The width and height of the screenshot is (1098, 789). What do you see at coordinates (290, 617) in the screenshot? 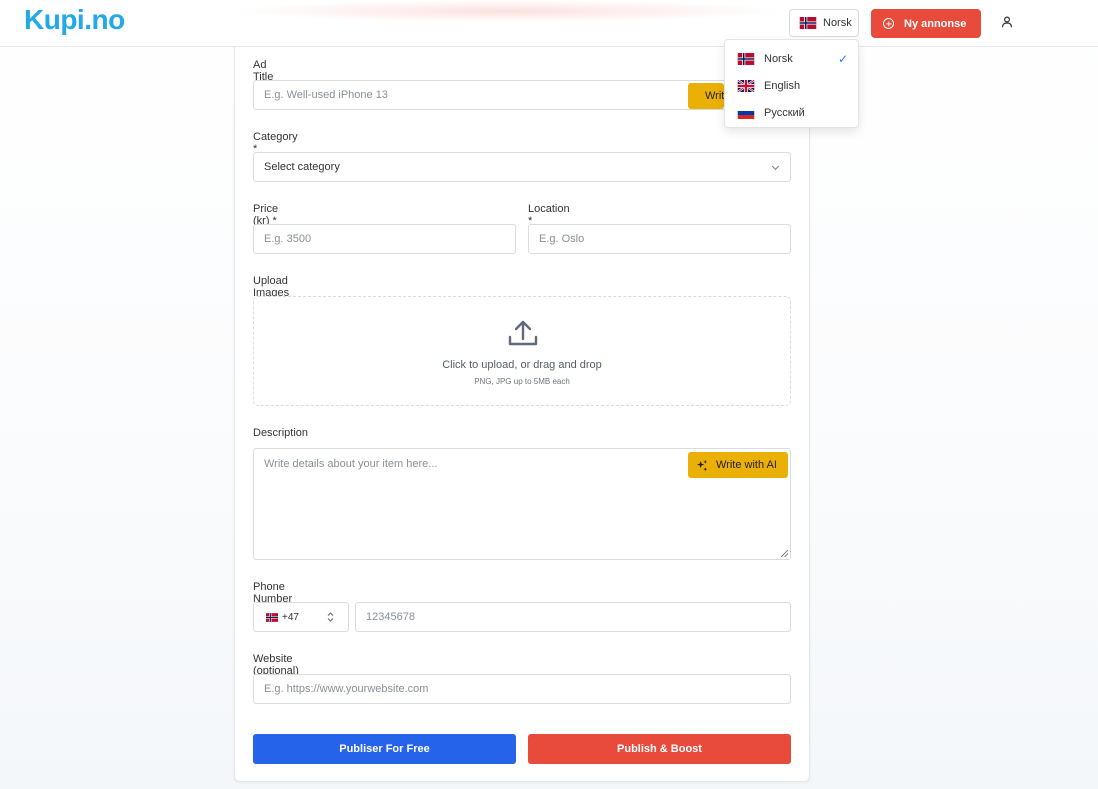
I see `country-code-value: +47` at bounding box center [290, 617].